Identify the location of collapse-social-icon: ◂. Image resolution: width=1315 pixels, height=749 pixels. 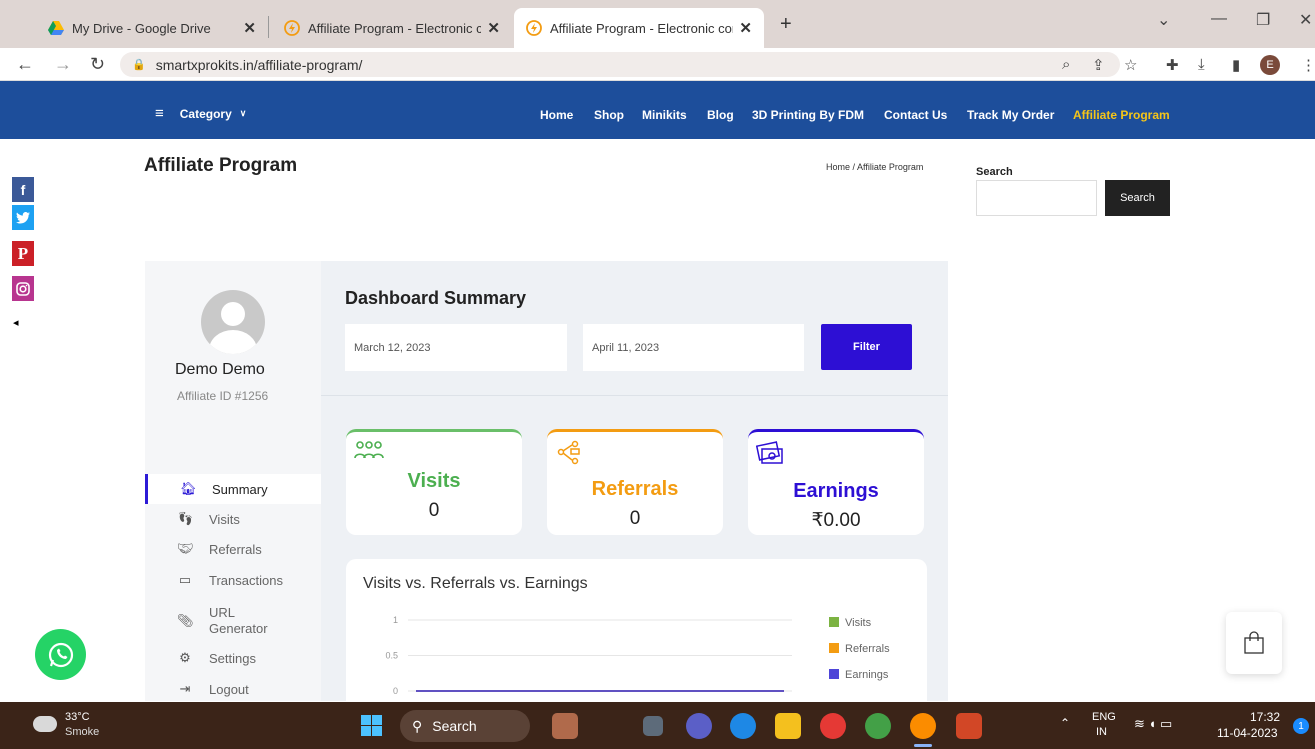
(16, 322).